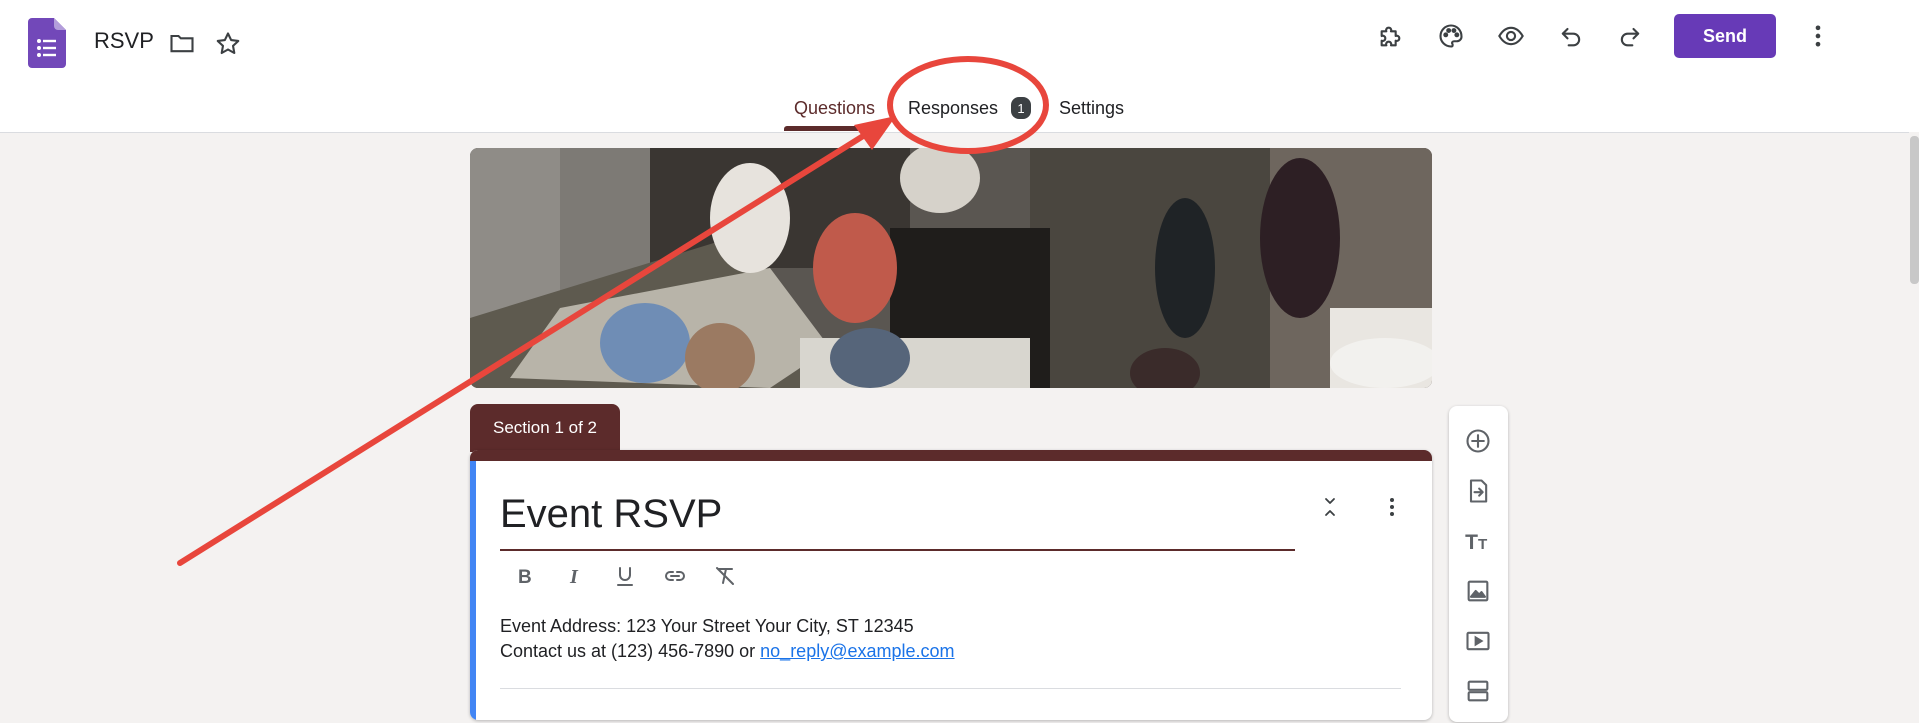  What do you see at coordinates (1478, 564) in the screenshot?
I see `question-toolbar: TT` at bounding box center [1478, 564].